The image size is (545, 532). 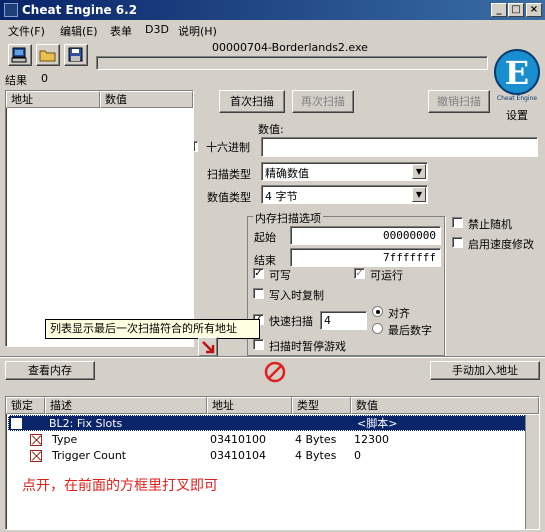 What do you see at coordinates (272, 357) in the screenshot?
I see `splitter` at bounding box center [272, 357].